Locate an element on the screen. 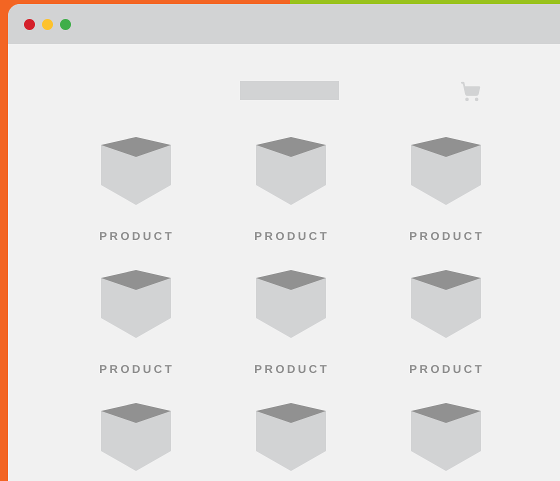 The width and height of the screenshot is (560, 481). cart-icon is located at coordinates (470, 91).